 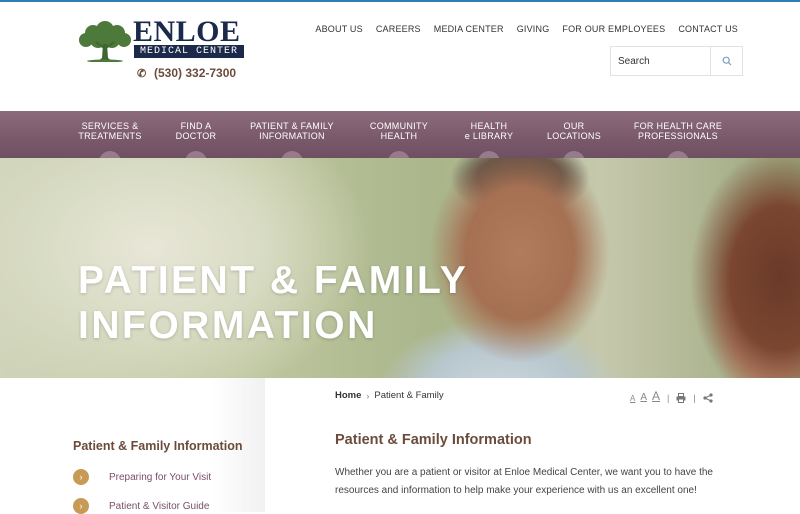 I want to click on phone-icon: ✆, so click(x=142, y=74).